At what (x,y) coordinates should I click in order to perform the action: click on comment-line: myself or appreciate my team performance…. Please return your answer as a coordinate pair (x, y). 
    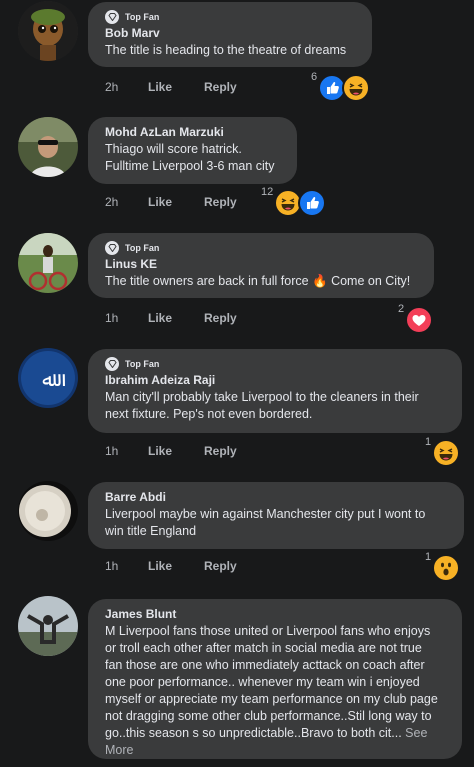
    Looking at the image, I should click on (271, 699).